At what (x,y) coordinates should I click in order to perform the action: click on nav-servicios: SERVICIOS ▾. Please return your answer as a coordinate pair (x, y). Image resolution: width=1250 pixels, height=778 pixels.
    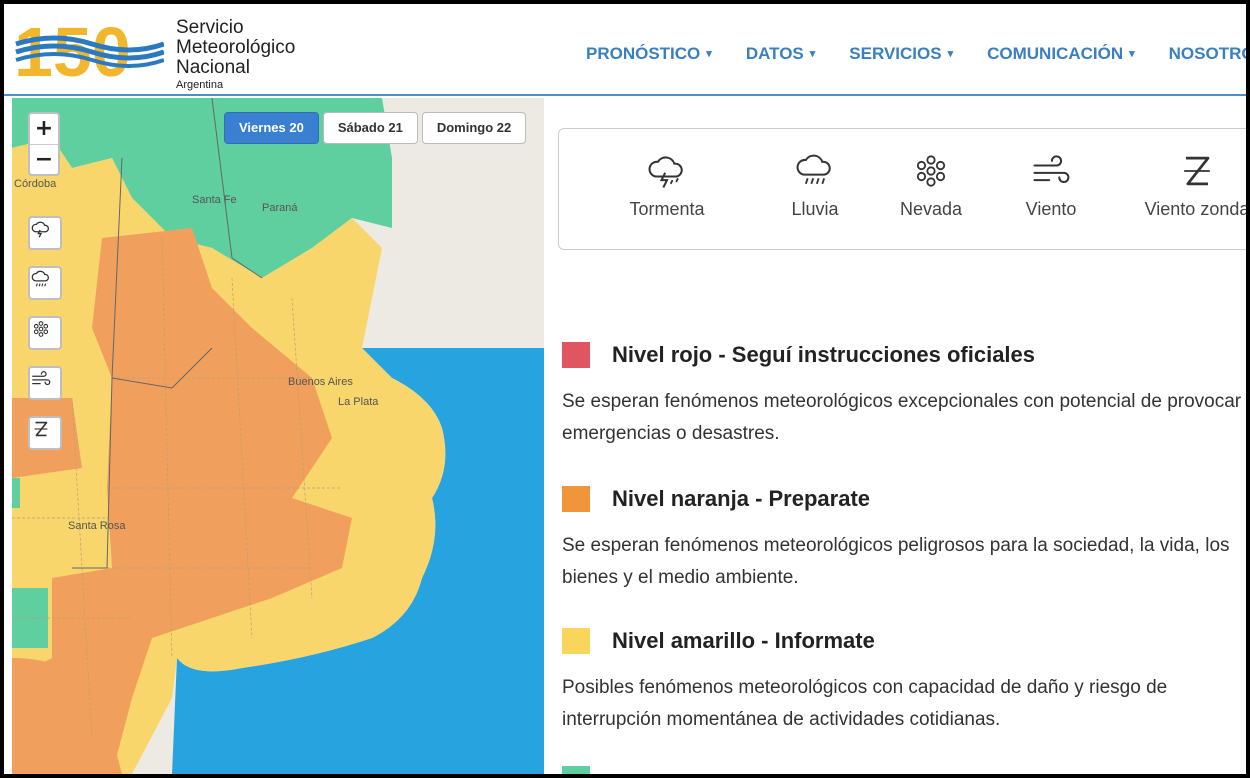
    Looking at the image, I should click on (901, 54).